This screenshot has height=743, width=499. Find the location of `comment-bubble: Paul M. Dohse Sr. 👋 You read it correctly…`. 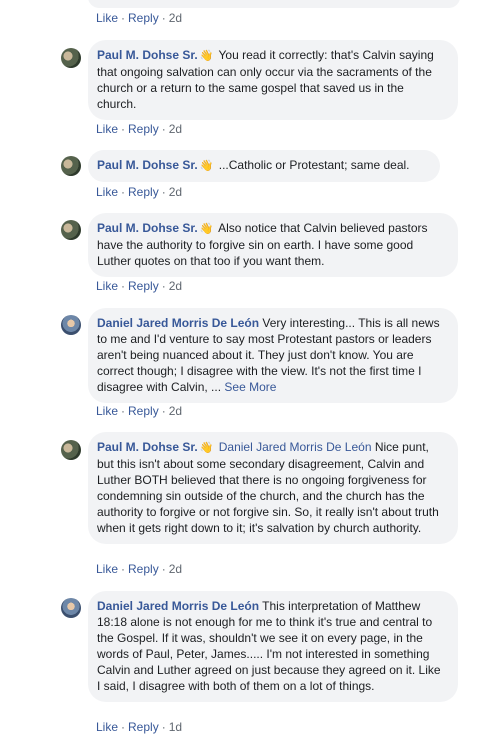

comment-bubble: Paul M. Dohse Sr. 👋 You read it correctly… is located at coordinates (273, 80).